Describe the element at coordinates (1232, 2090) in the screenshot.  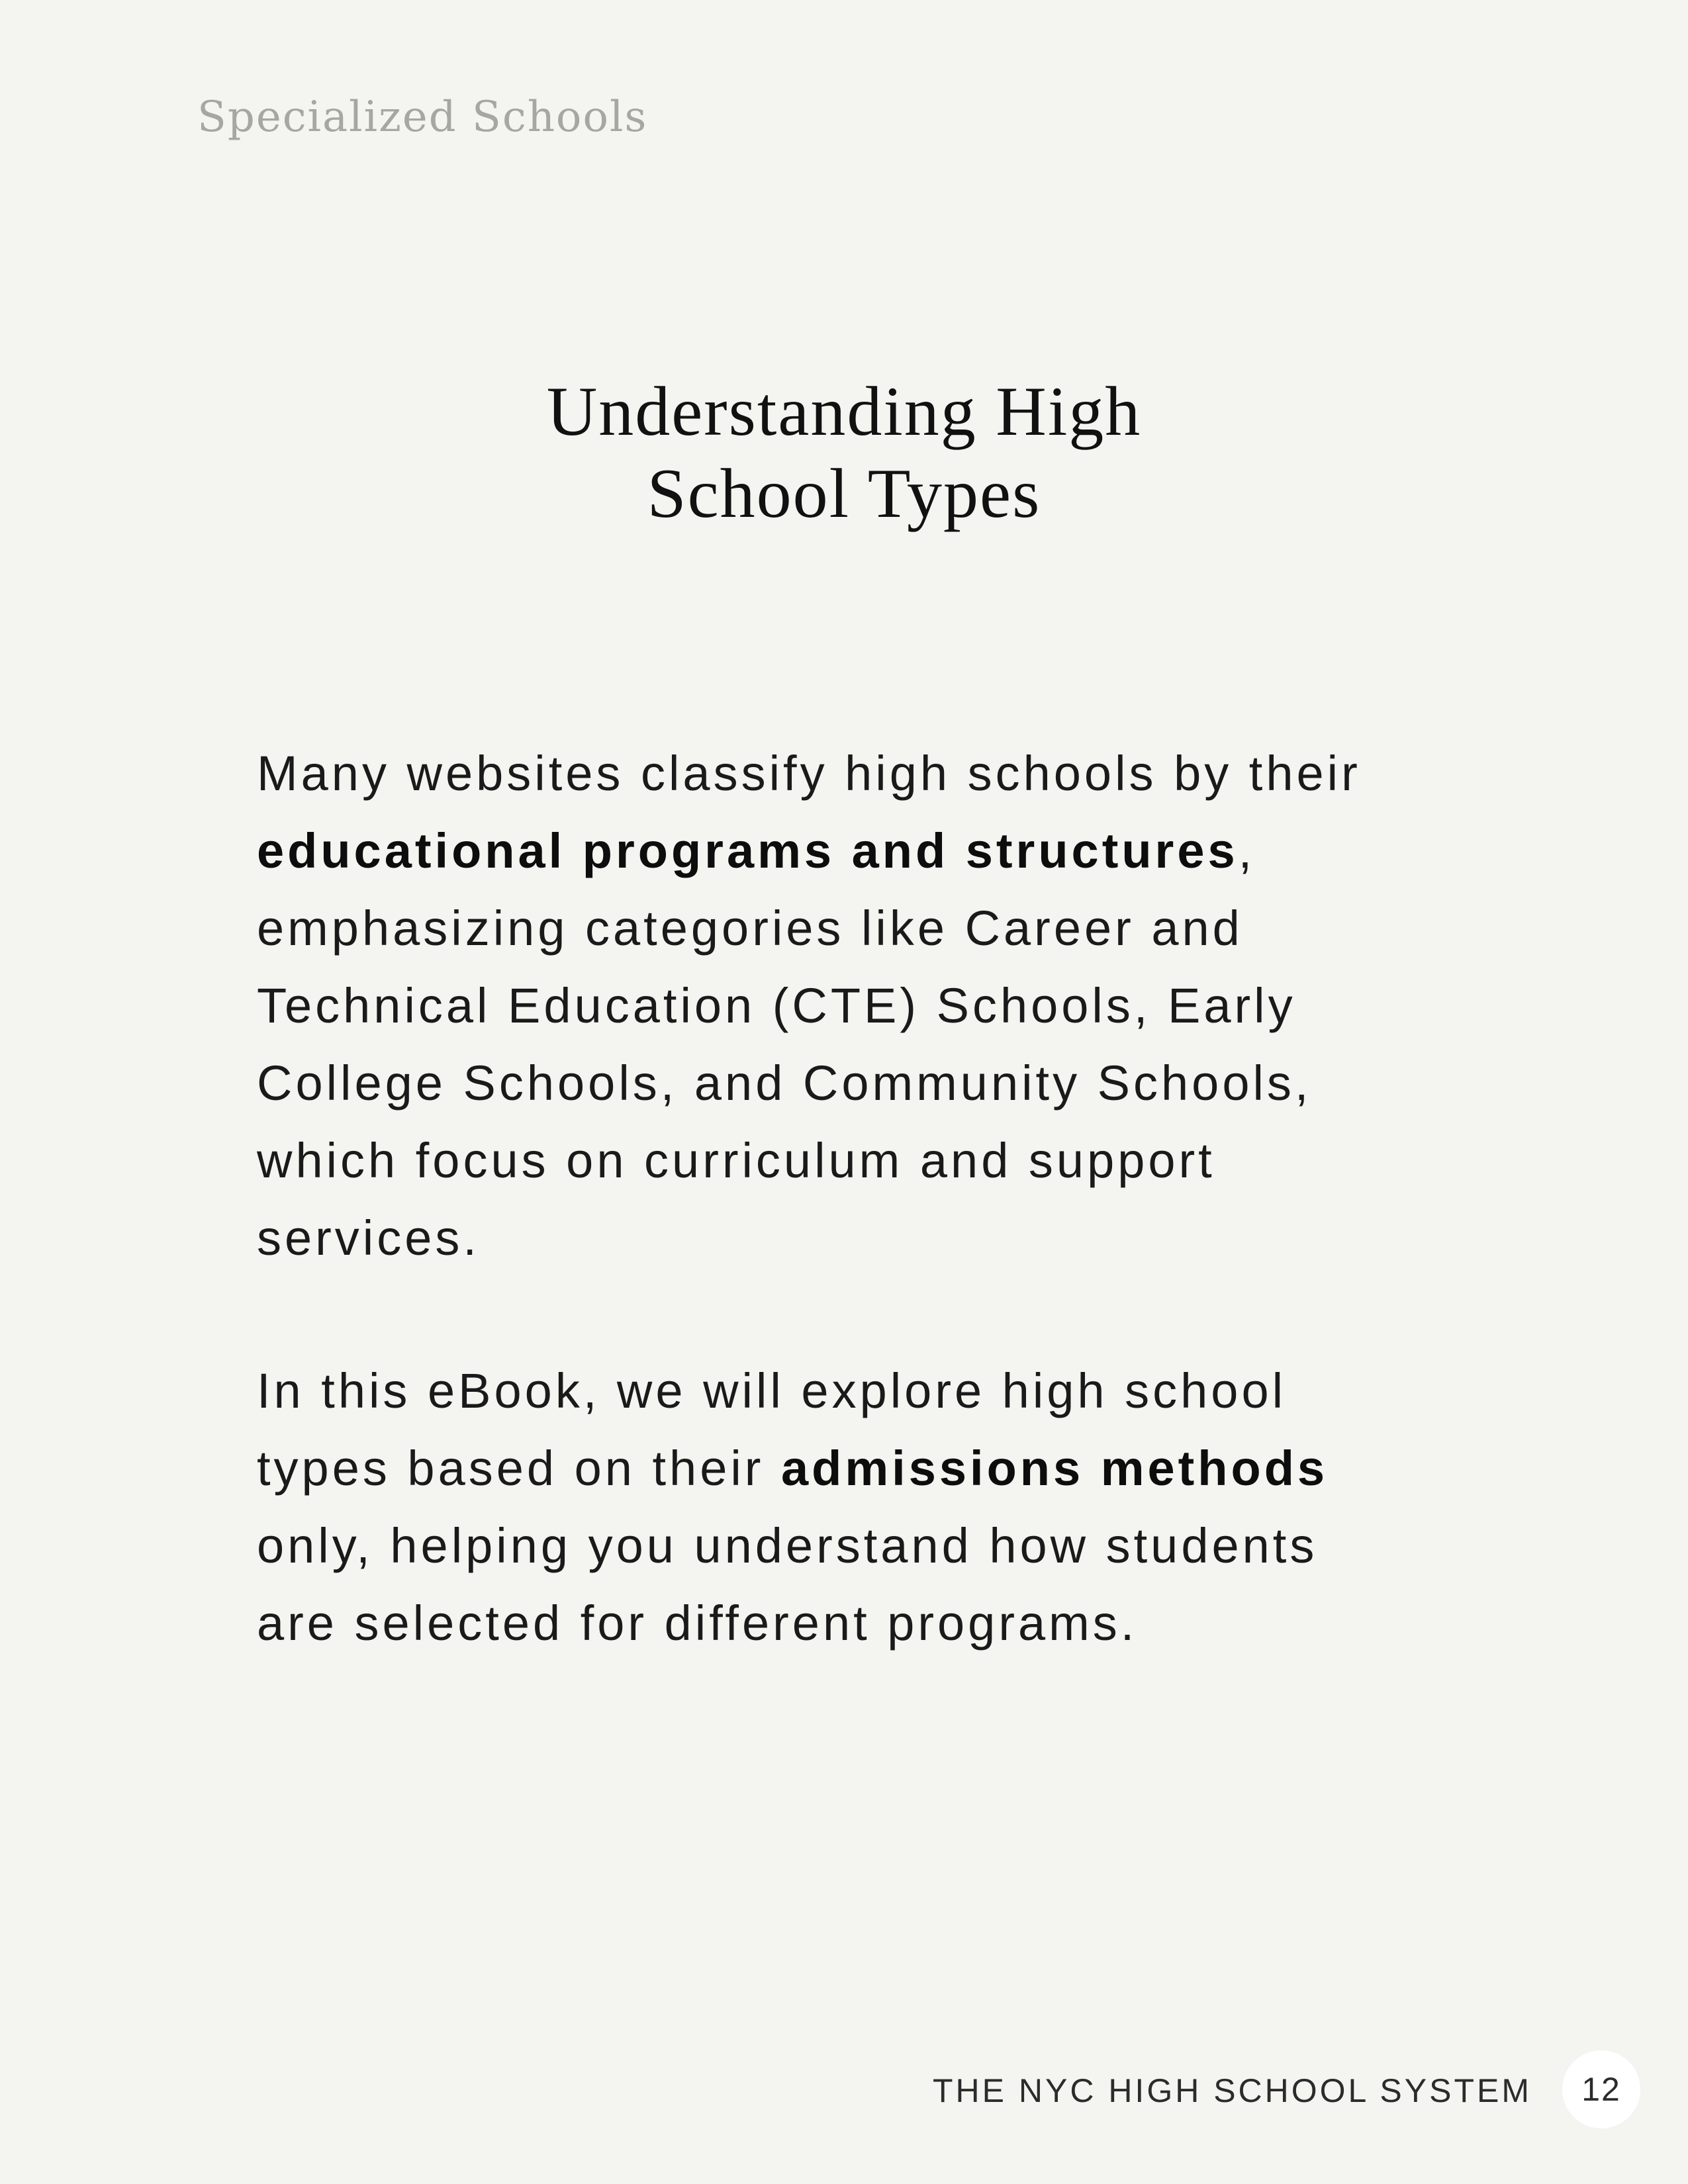
I see `footer-book-title: THE NYC HIGH SCHOOL SYSTEM` at that location.